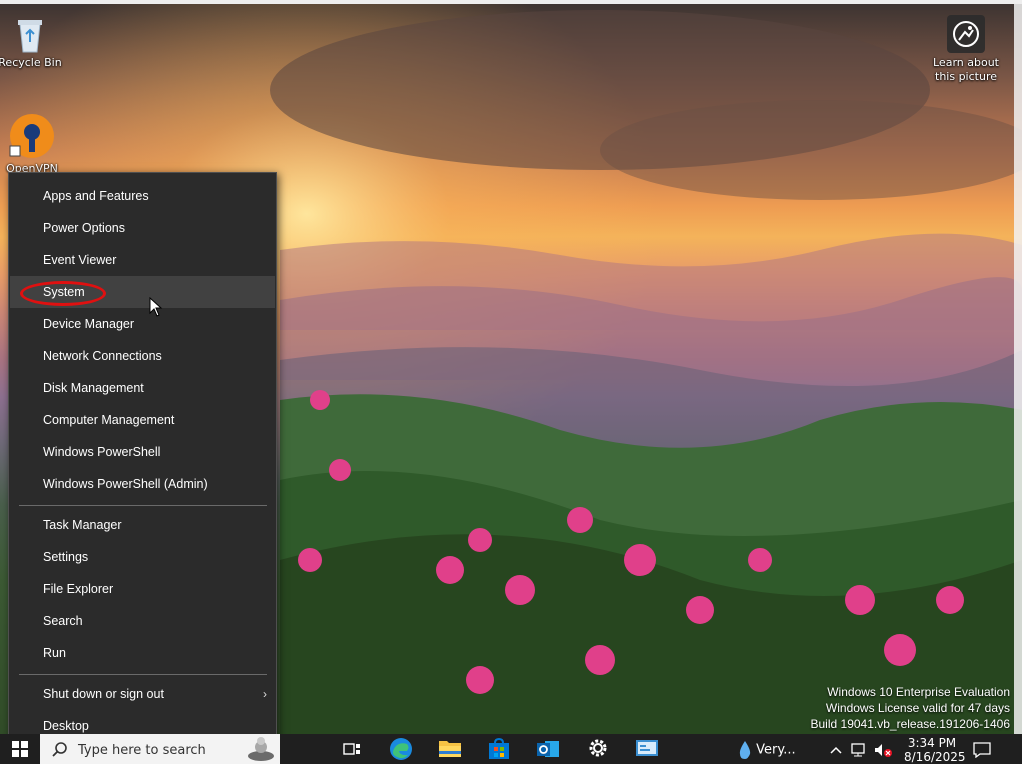  I want to click on windows-logo-icon, so click(20, 749).